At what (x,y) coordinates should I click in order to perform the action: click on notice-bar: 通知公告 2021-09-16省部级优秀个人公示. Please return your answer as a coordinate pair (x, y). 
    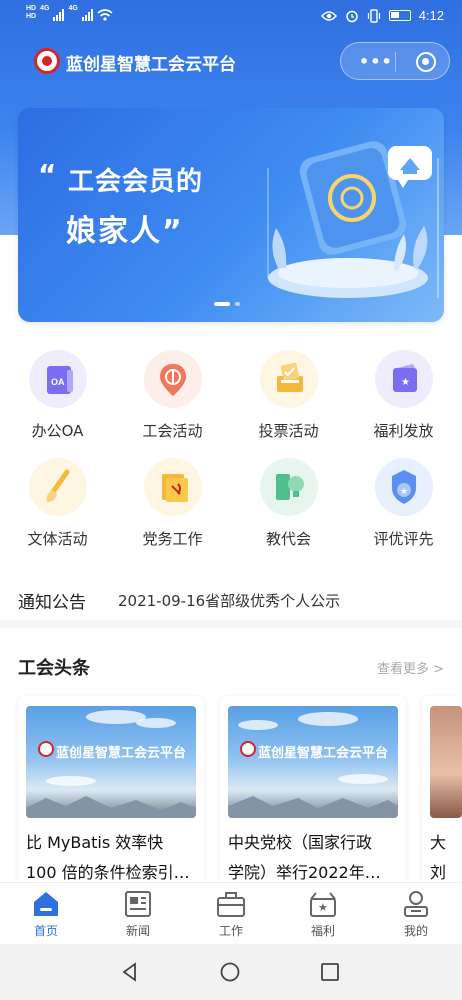
    Looking at the image, I should click on (231, 599).